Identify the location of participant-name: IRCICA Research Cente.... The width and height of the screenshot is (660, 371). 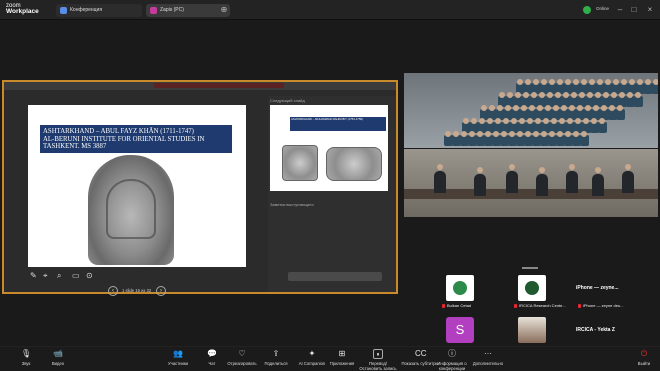
(540, 305).